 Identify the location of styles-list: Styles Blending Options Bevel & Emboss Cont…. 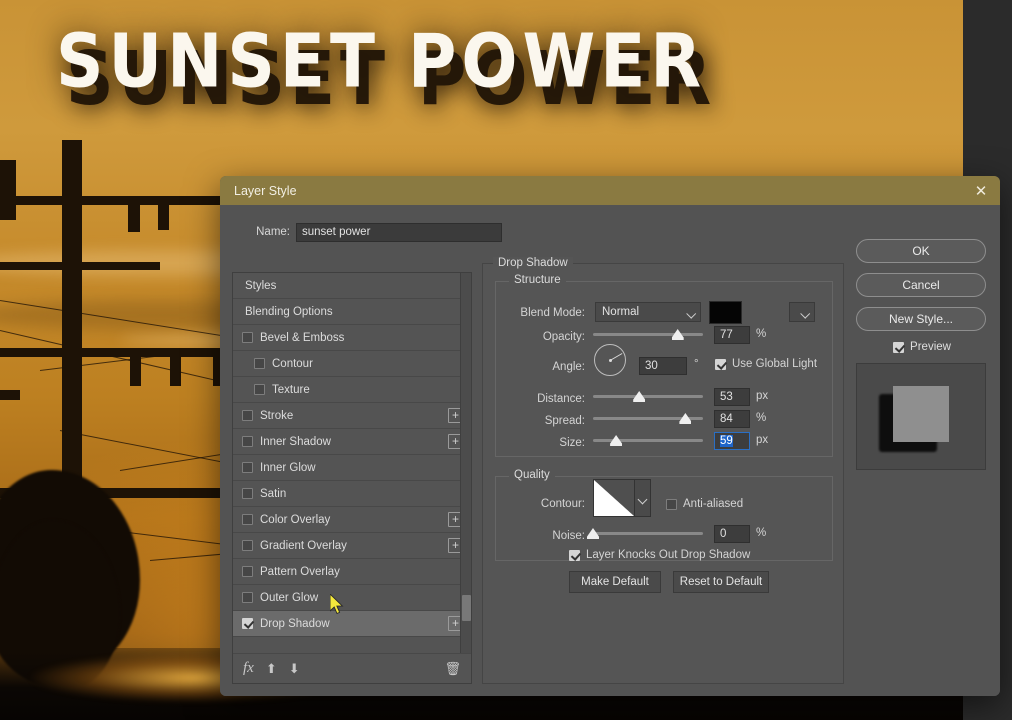
(352, 463).